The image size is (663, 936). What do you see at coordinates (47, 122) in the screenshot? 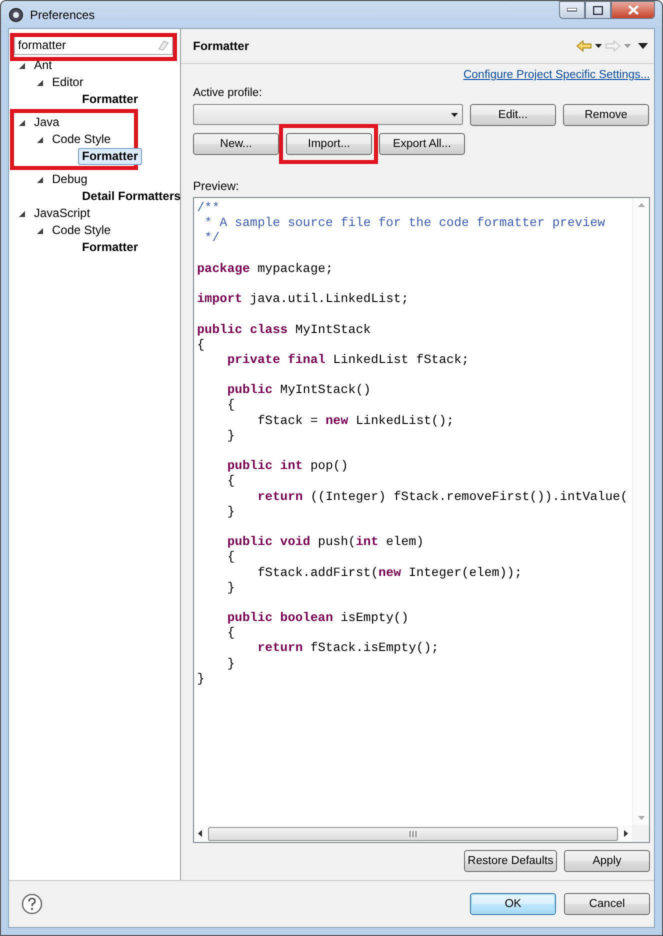
I see `tree-item: Java` at bounding box center [47, 122].